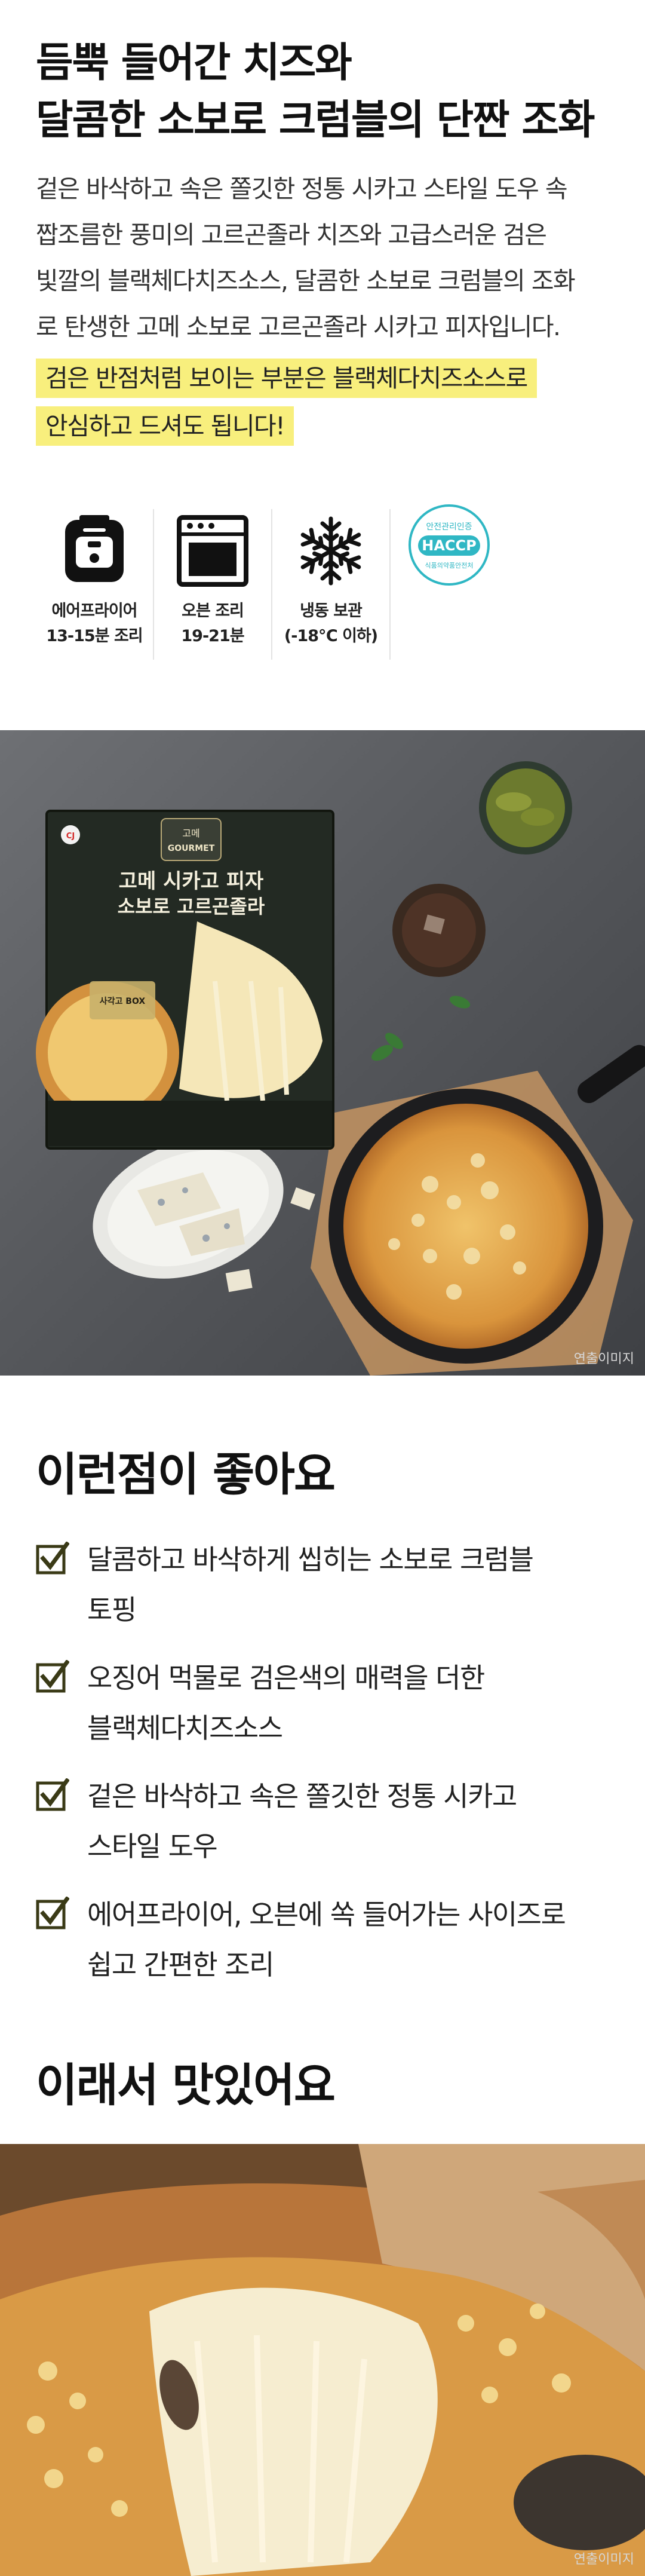  Describe the element at coordinates (315, 120) in the screenshot. I see `headline-line-2: 달콤한 소보로 크럼블의 단짠 조화` at that location.